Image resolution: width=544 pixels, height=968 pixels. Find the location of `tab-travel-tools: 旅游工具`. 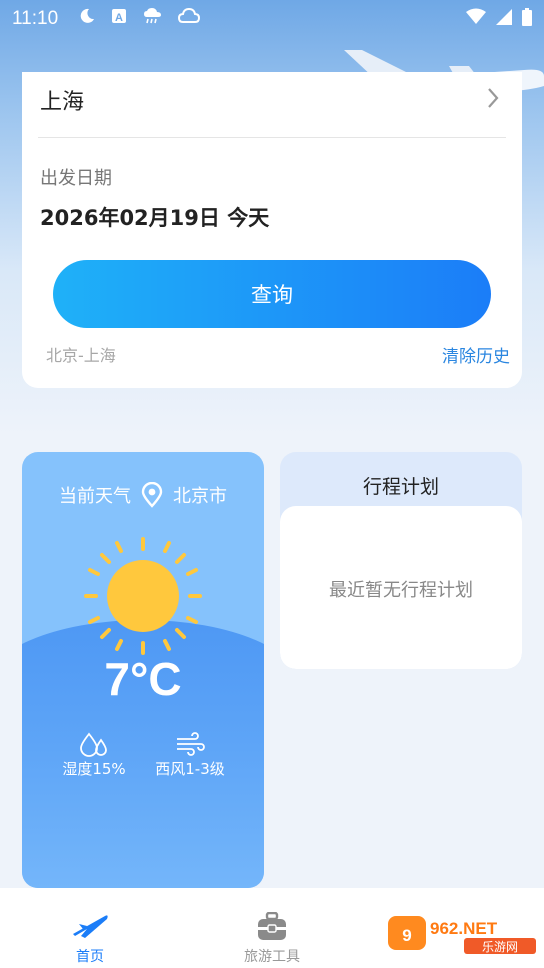

tab-travel-tools: 旅游工具 is located at coordinates (272, 928).